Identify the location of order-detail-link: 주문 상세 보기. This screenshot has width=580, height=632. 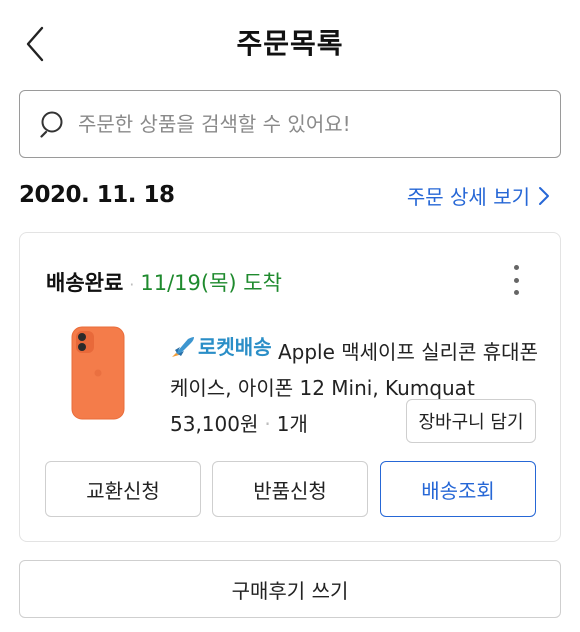
(478, 195).